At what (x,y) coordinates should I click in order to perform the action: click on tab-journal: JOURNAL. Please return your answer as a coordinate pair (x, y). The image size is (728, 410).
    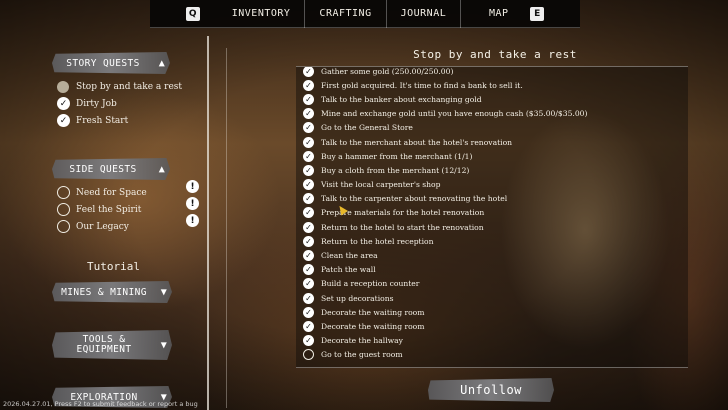
    Looking at the image, I should click on (423, 14).